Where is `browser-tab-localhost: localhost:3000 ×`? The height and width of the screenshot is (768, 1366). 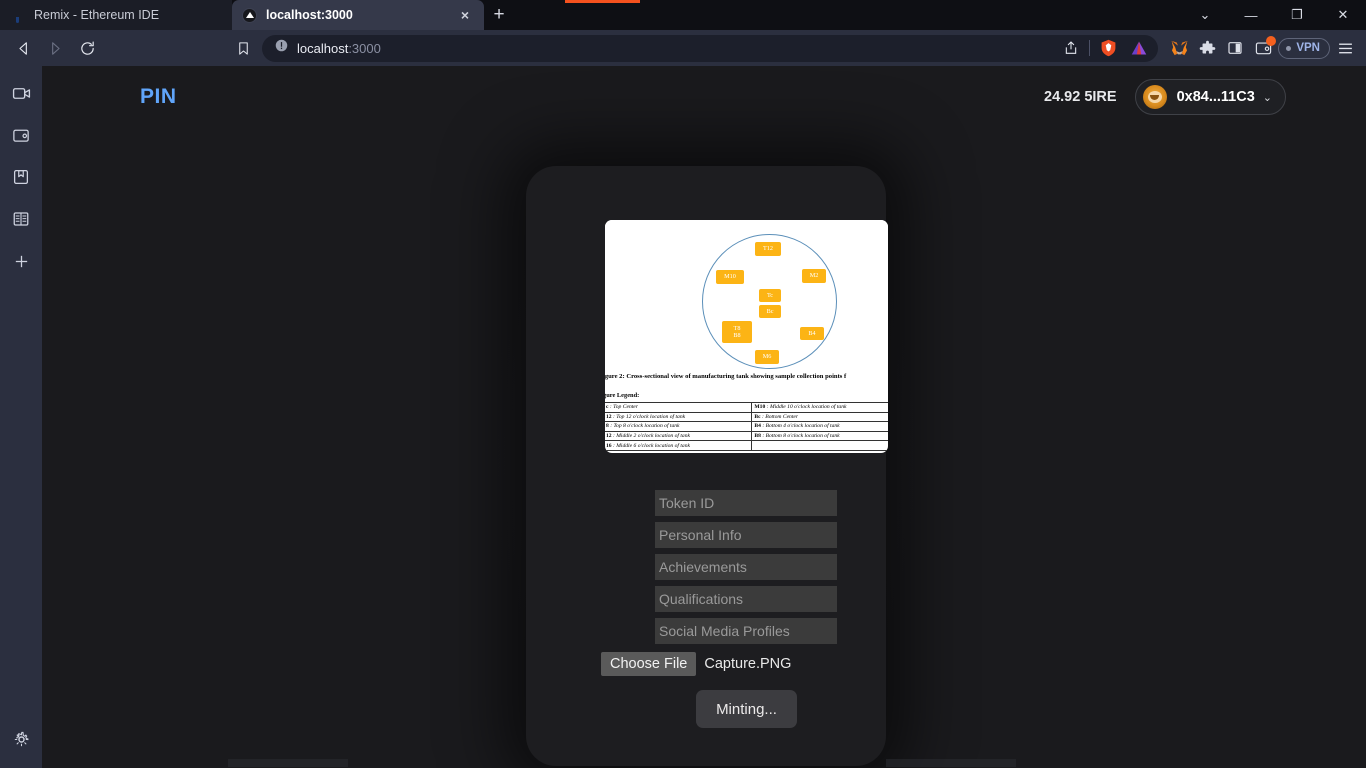
browser-tab-localhost: localhost:3000 × is located at coordinates (358, 15).